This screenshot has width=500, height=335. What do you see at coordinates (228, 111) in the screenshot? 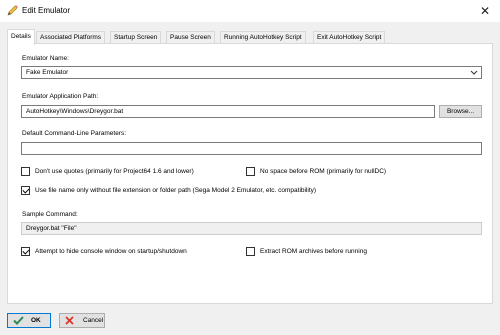
I see `app-path-input: AutoHotkey\Windows\Dreygor.bat` at bounding box center [228, 111].